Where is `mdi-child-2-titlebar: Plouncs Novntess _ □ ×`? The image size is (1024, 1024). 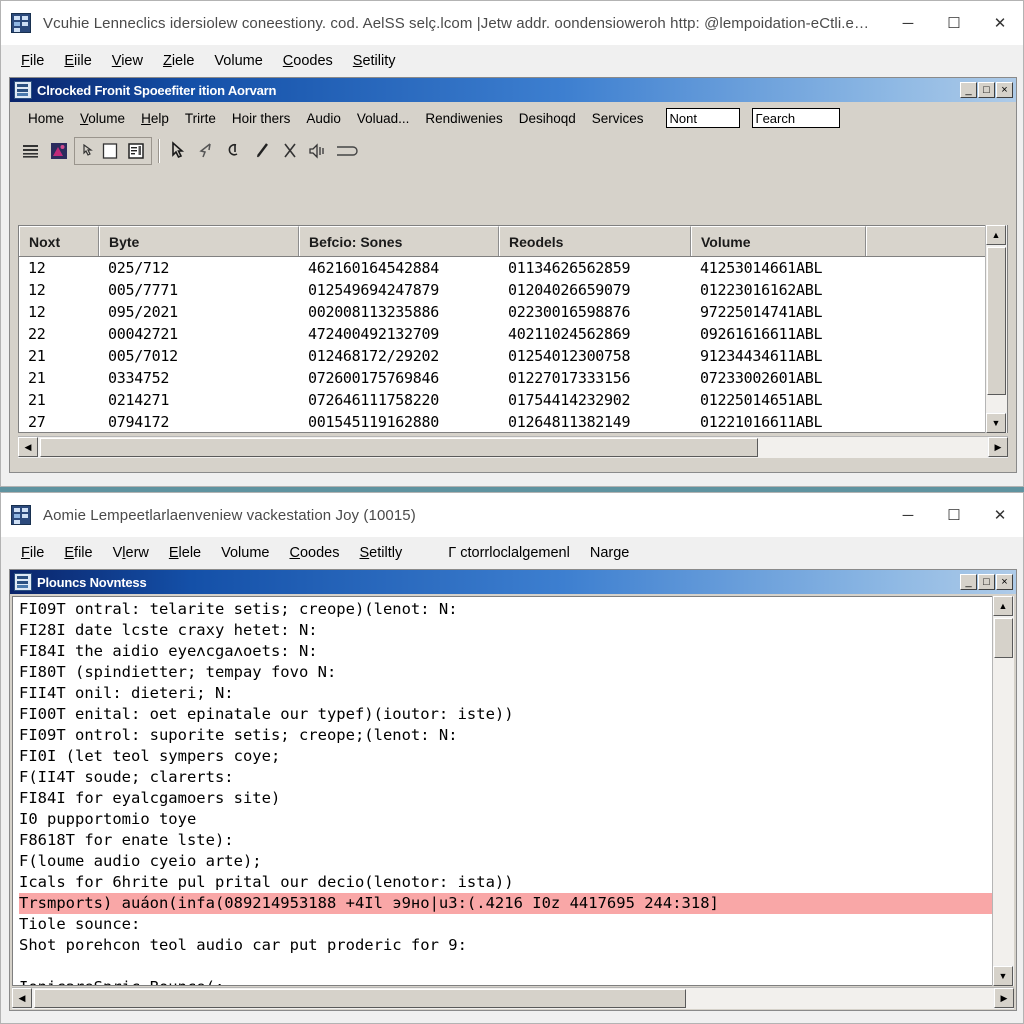 mdi-child-2-titlebar: Plouncs Novntess _ □ × is located at coordinates (513, 582).